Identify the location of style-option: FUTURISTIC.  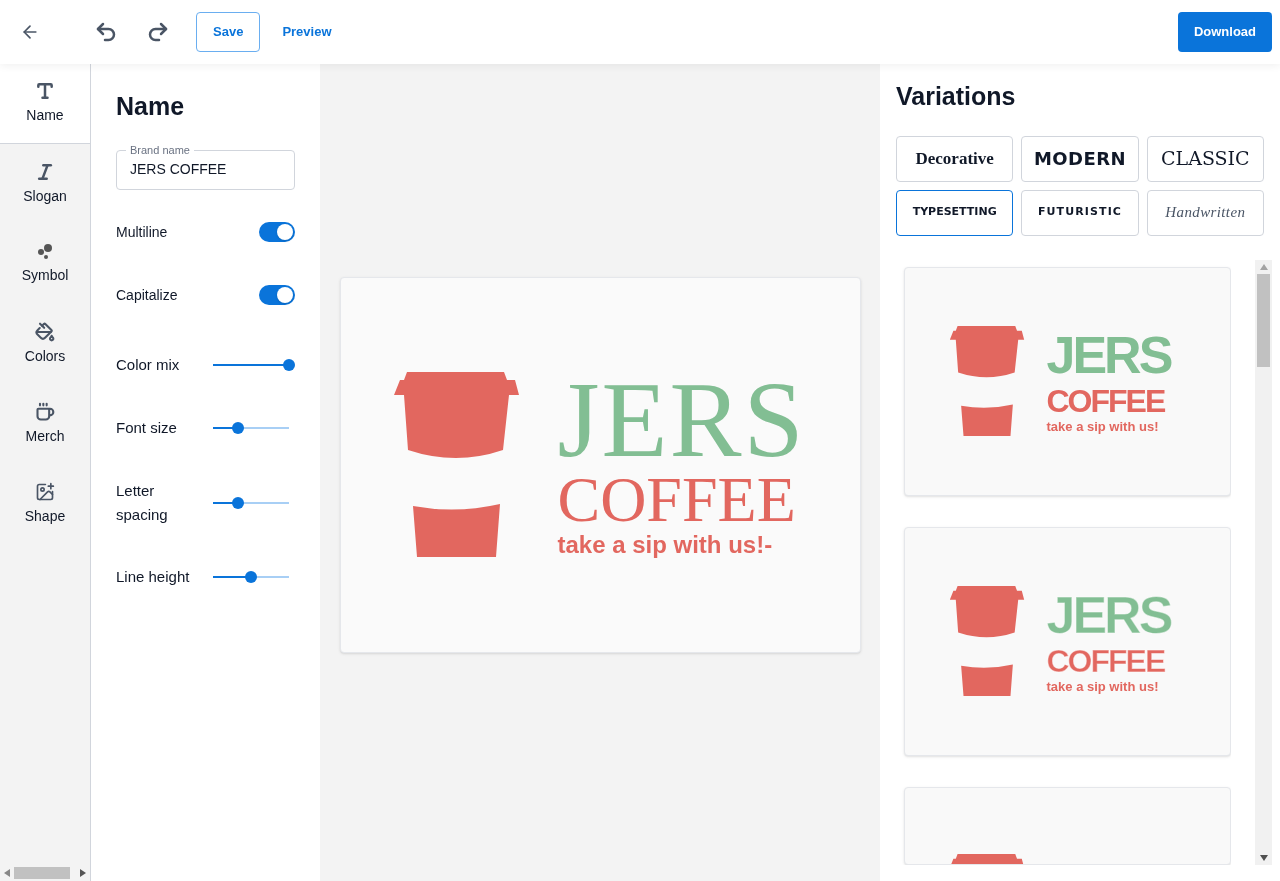
(1080, 212).